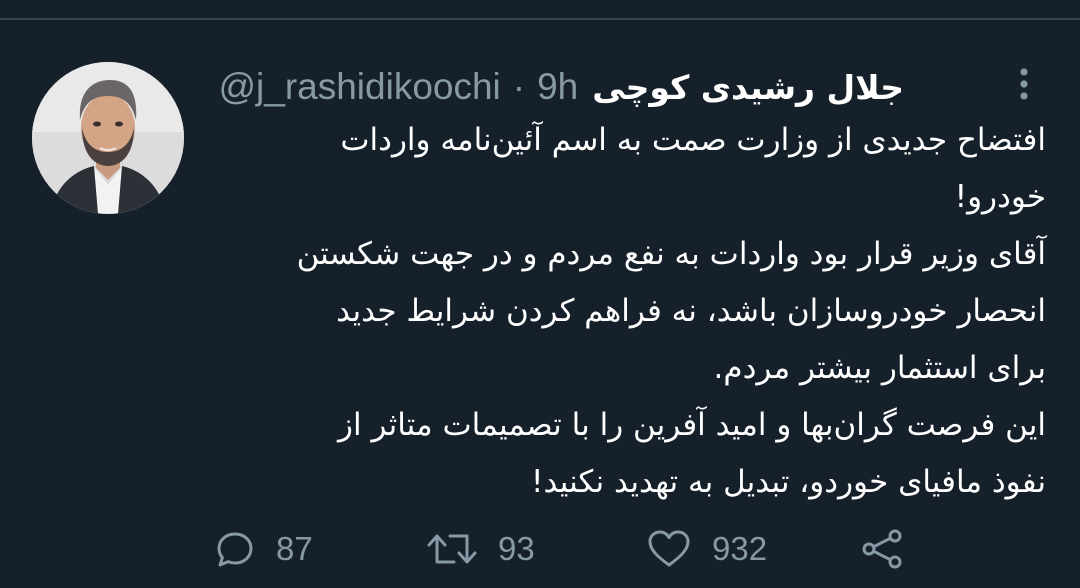 The image size is (1080, 588). I want to click on tweet-header: جلال رشیدی کوچی @j_rashidikoochi · 9h, so click(561, 87).